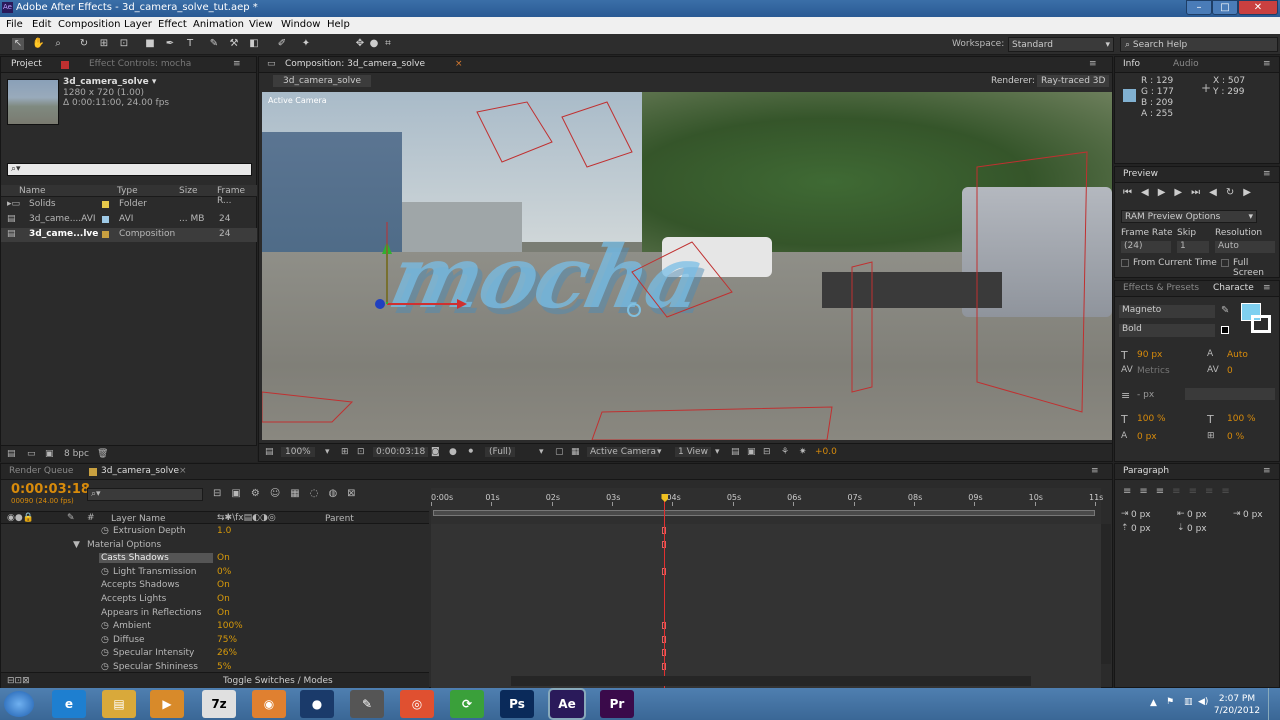 This screenshot has width=1280, height=720. Describe the element at coordinates (260, 493) in the screenshot. I see `draft-3d-icon: ⚙` at that location.